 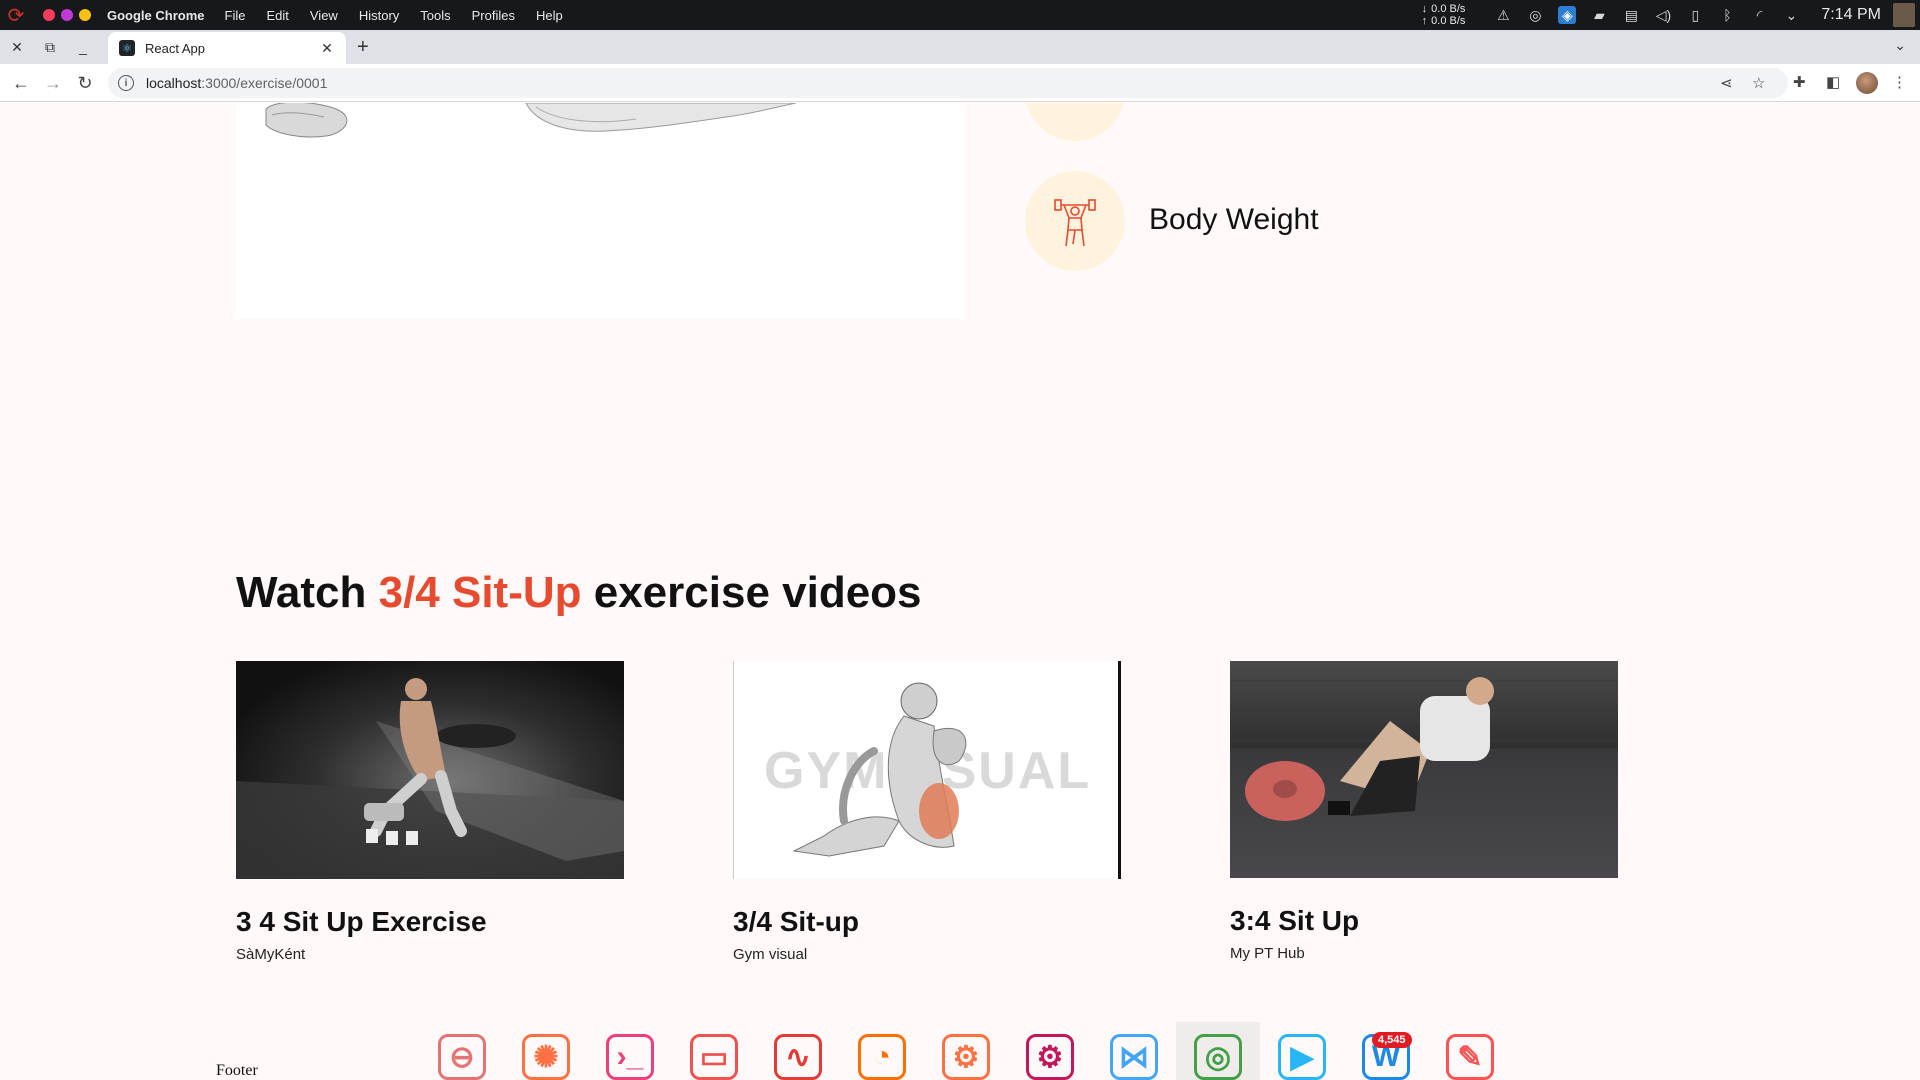 I want to click on distro-logo-icon: ⟳, so click(x=16, y=15).